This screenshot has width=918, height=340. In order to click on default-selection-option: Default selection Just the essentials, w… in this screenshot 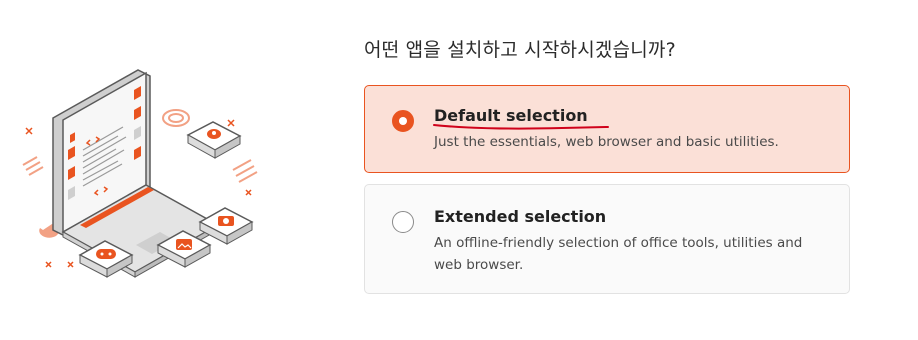, I will do `click(607, 129)`.